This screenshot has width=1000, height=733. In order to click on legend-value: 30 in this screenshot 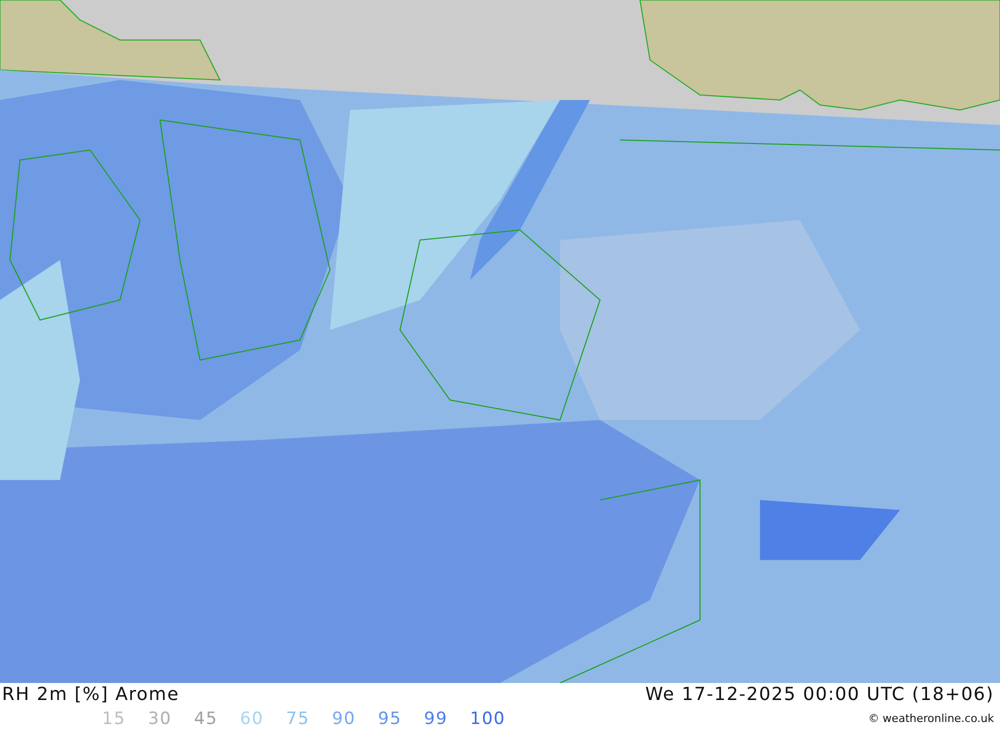, I will do `click(160, 719)`.